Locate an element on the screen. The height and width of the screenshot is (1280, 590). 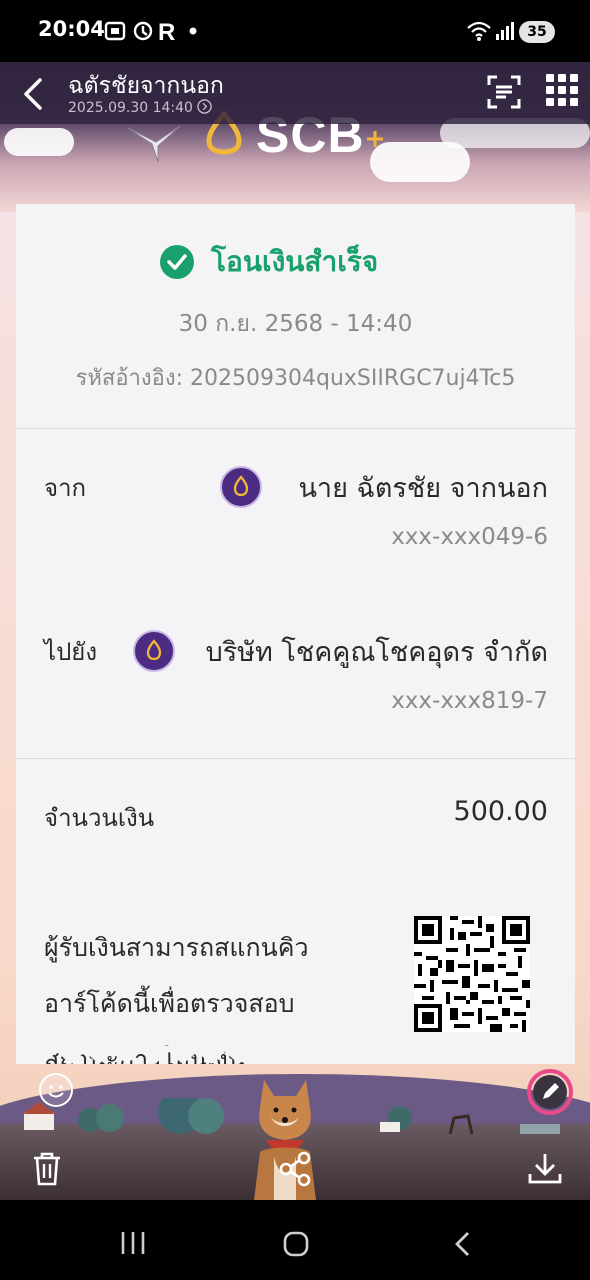
date-label: 2025.09.30 14:40 is located at coordinates (130, 108).